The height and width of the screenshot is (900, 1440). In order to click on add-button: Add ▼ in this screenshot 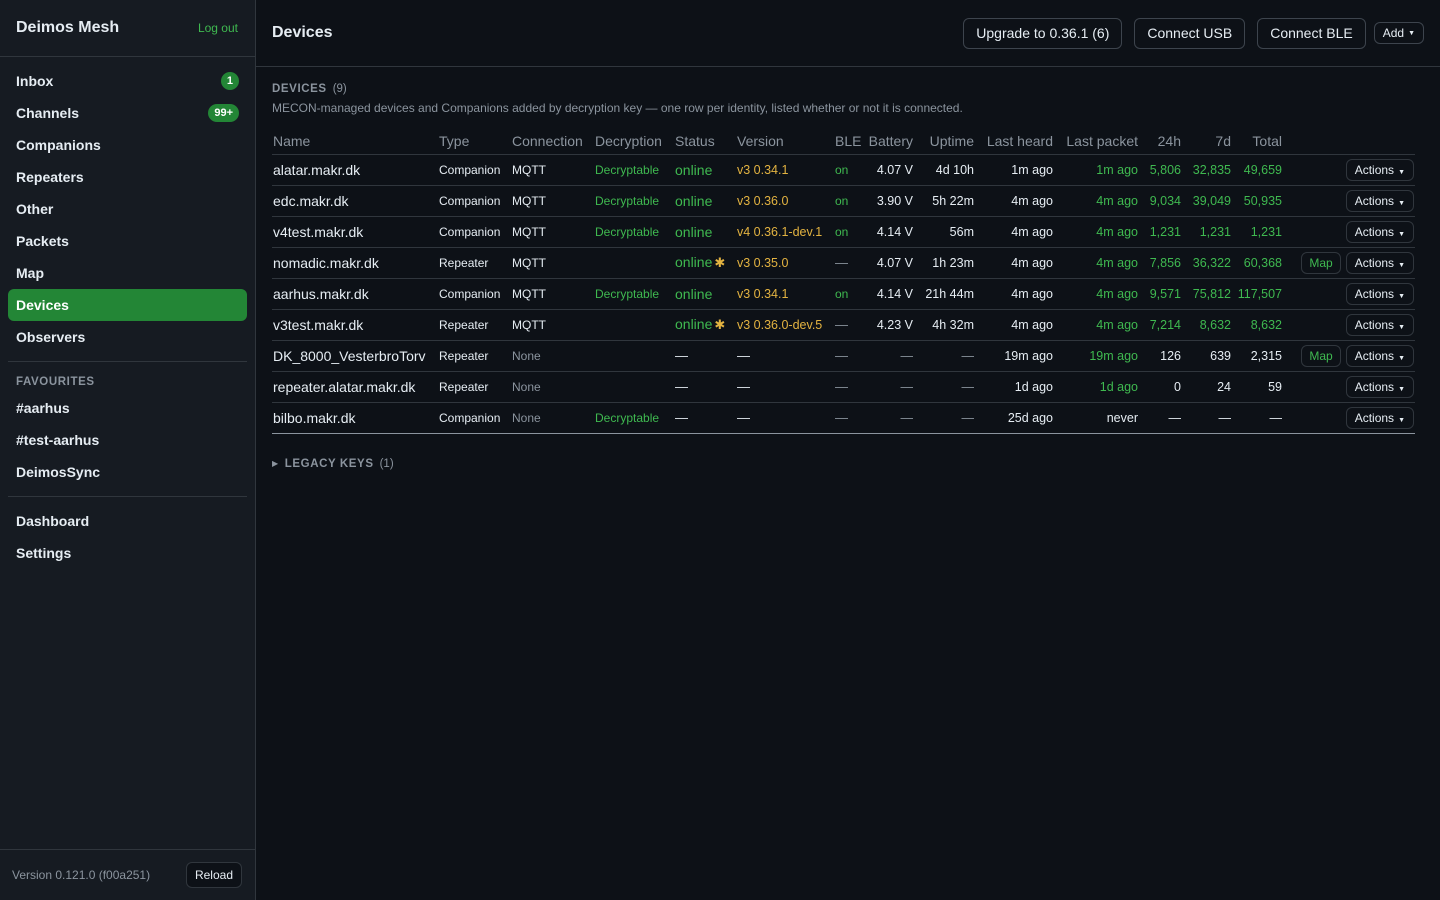, I will do `click(1398, 33)`.